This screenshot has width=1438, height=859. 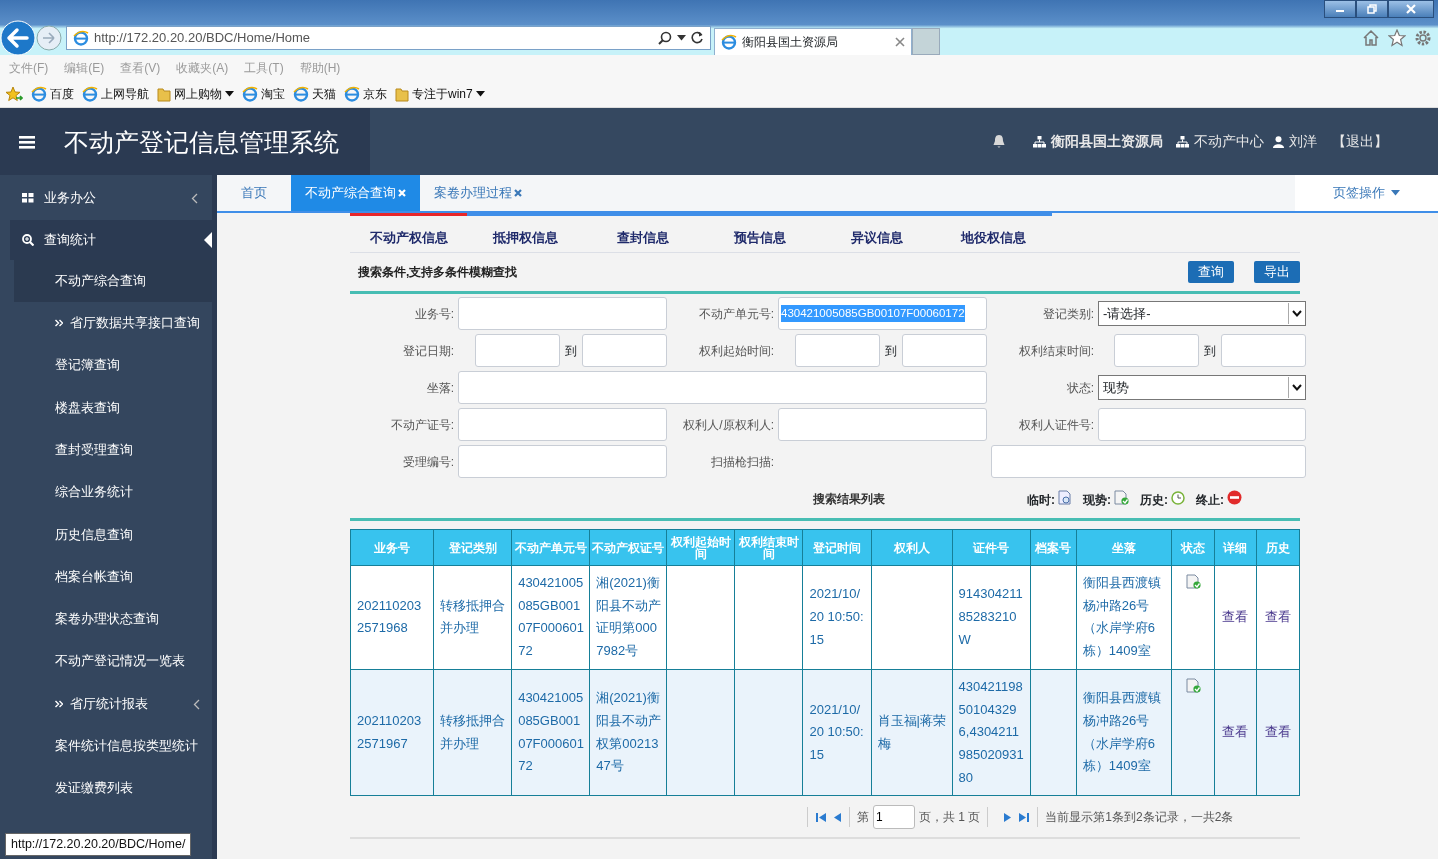 I want to click on legend-label: 终止:, so click(x=1210, y=500).